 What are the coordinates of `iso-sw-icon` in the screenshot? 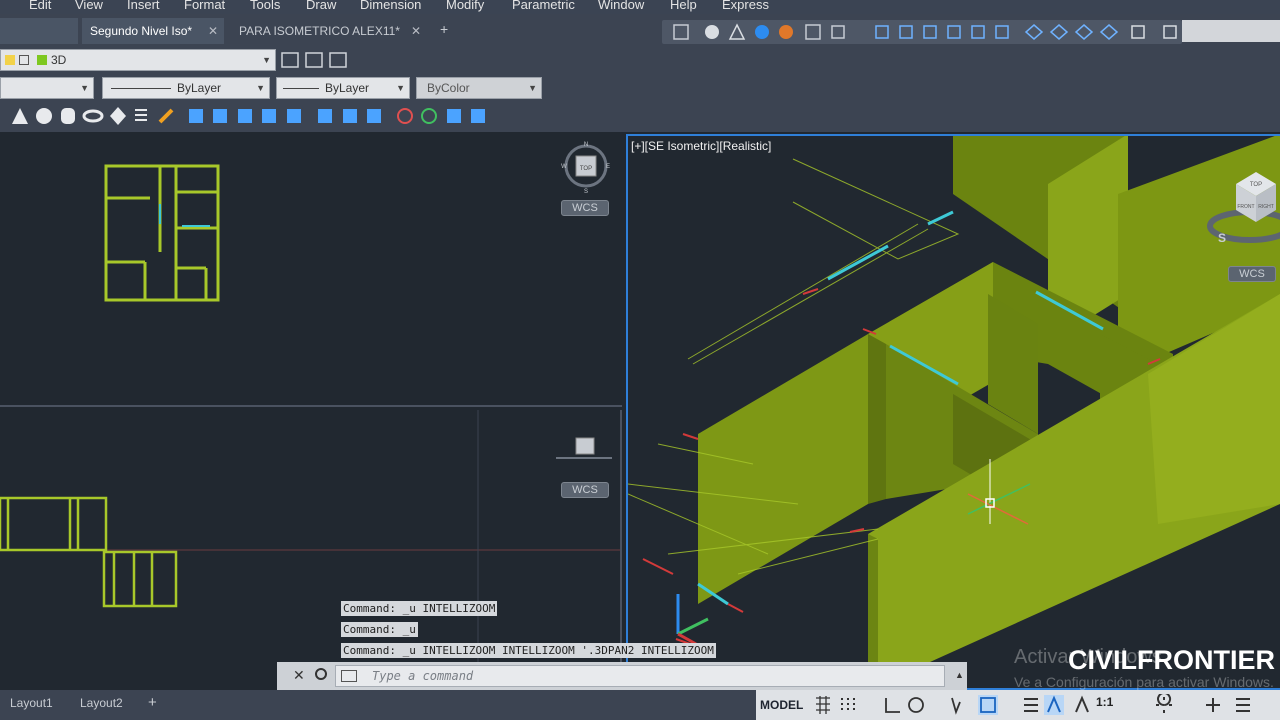 It's located at (1034, 32).